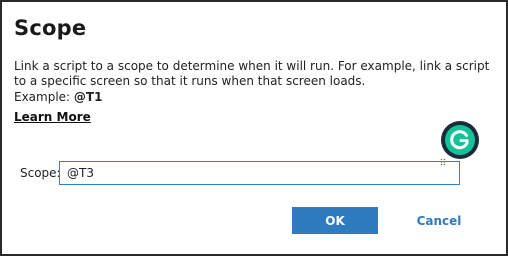 The width and height of the screenshot is (508, 256). What do you see at coordinates (50, 28) in the screenshot?
I see `dialog-title: Scope` at bounding box center [50, 28].